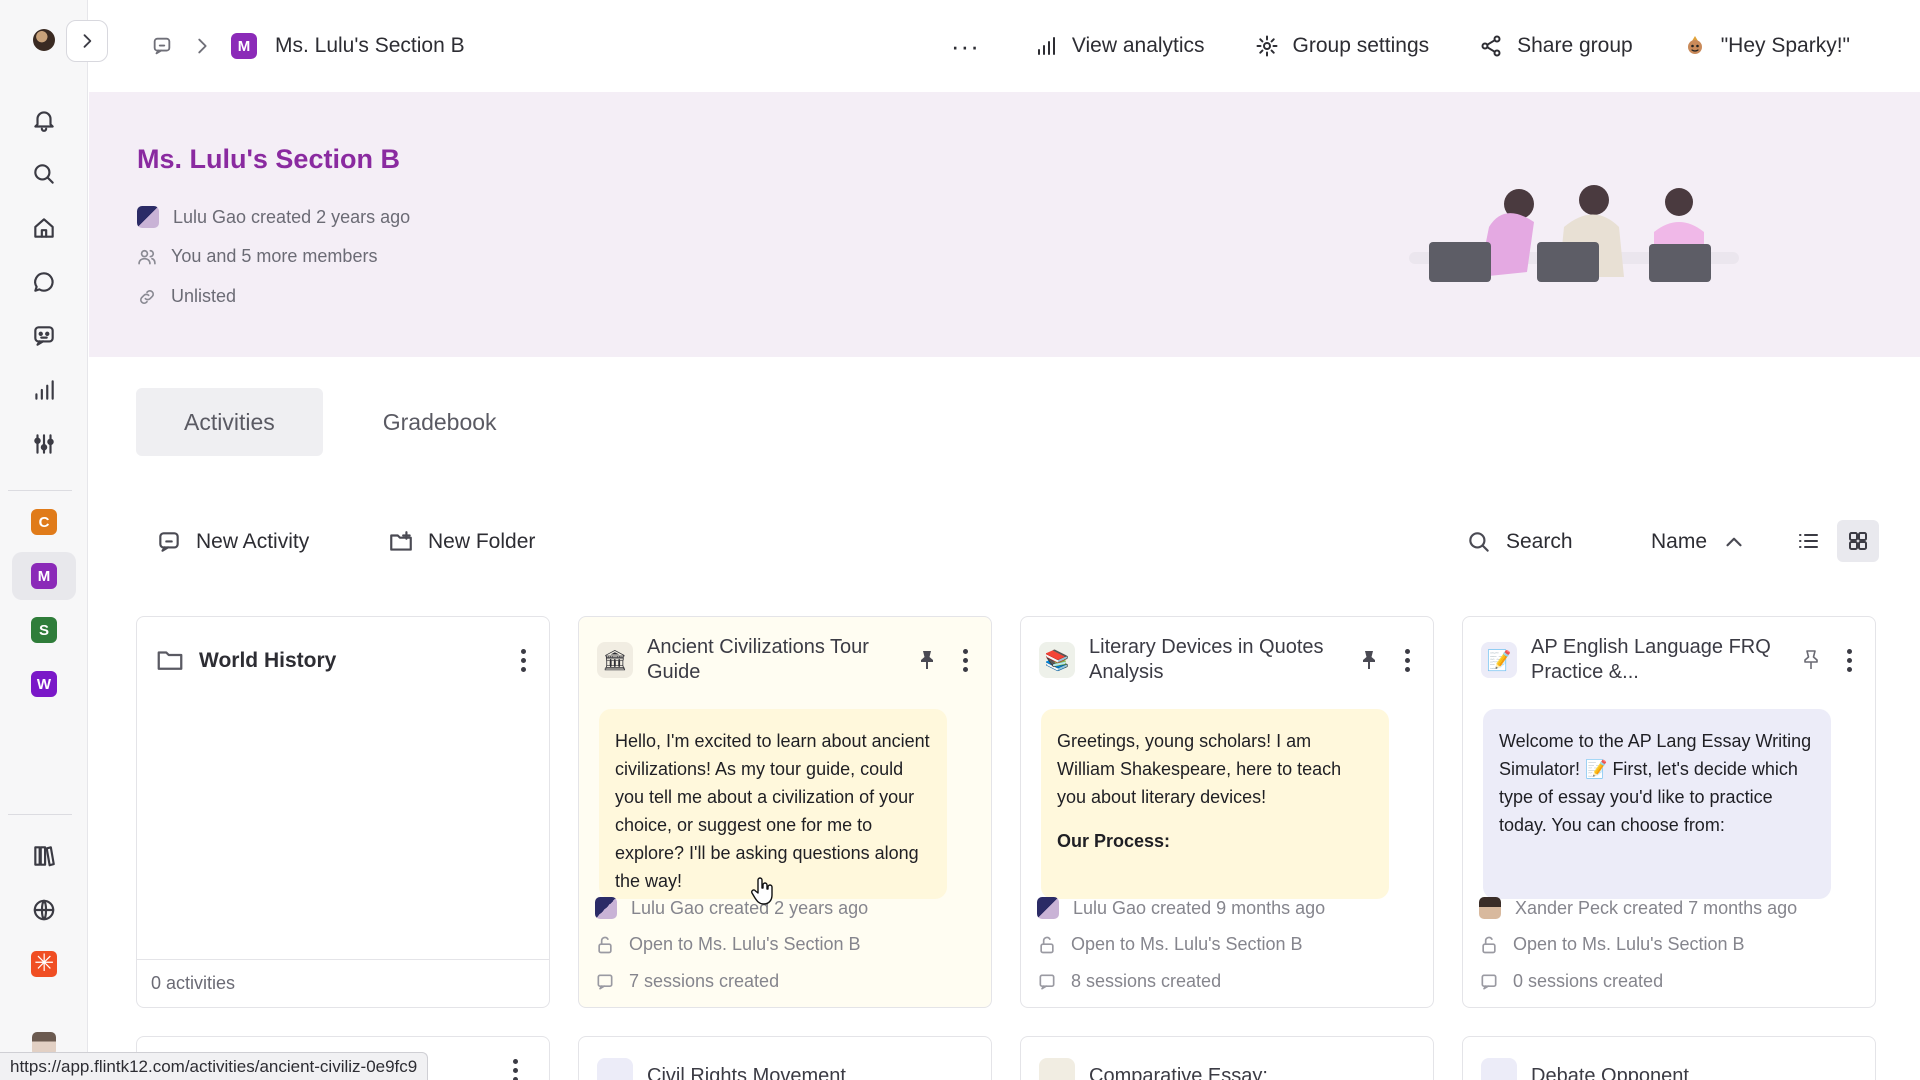 Image resolution: width=1920 pixels, height=1080 pixels. What do you see at coordinates (1229, 660) in the screenshot?
I see `activity-card-header: 📚 Literary Devices in Quotes Analysis` at bounding box center [1229, 660].